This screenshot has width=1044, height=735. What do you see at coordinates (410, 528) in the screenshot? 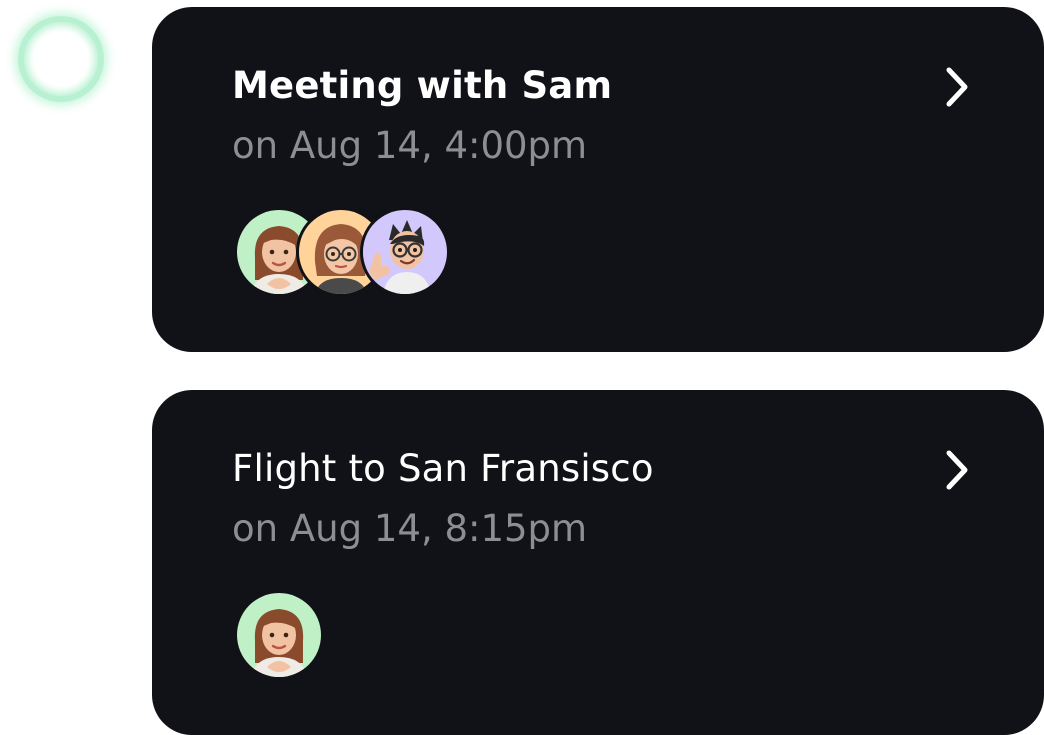
I see `event-time: on Aug 14, 8:15pm` at bounding box center [410, 528].